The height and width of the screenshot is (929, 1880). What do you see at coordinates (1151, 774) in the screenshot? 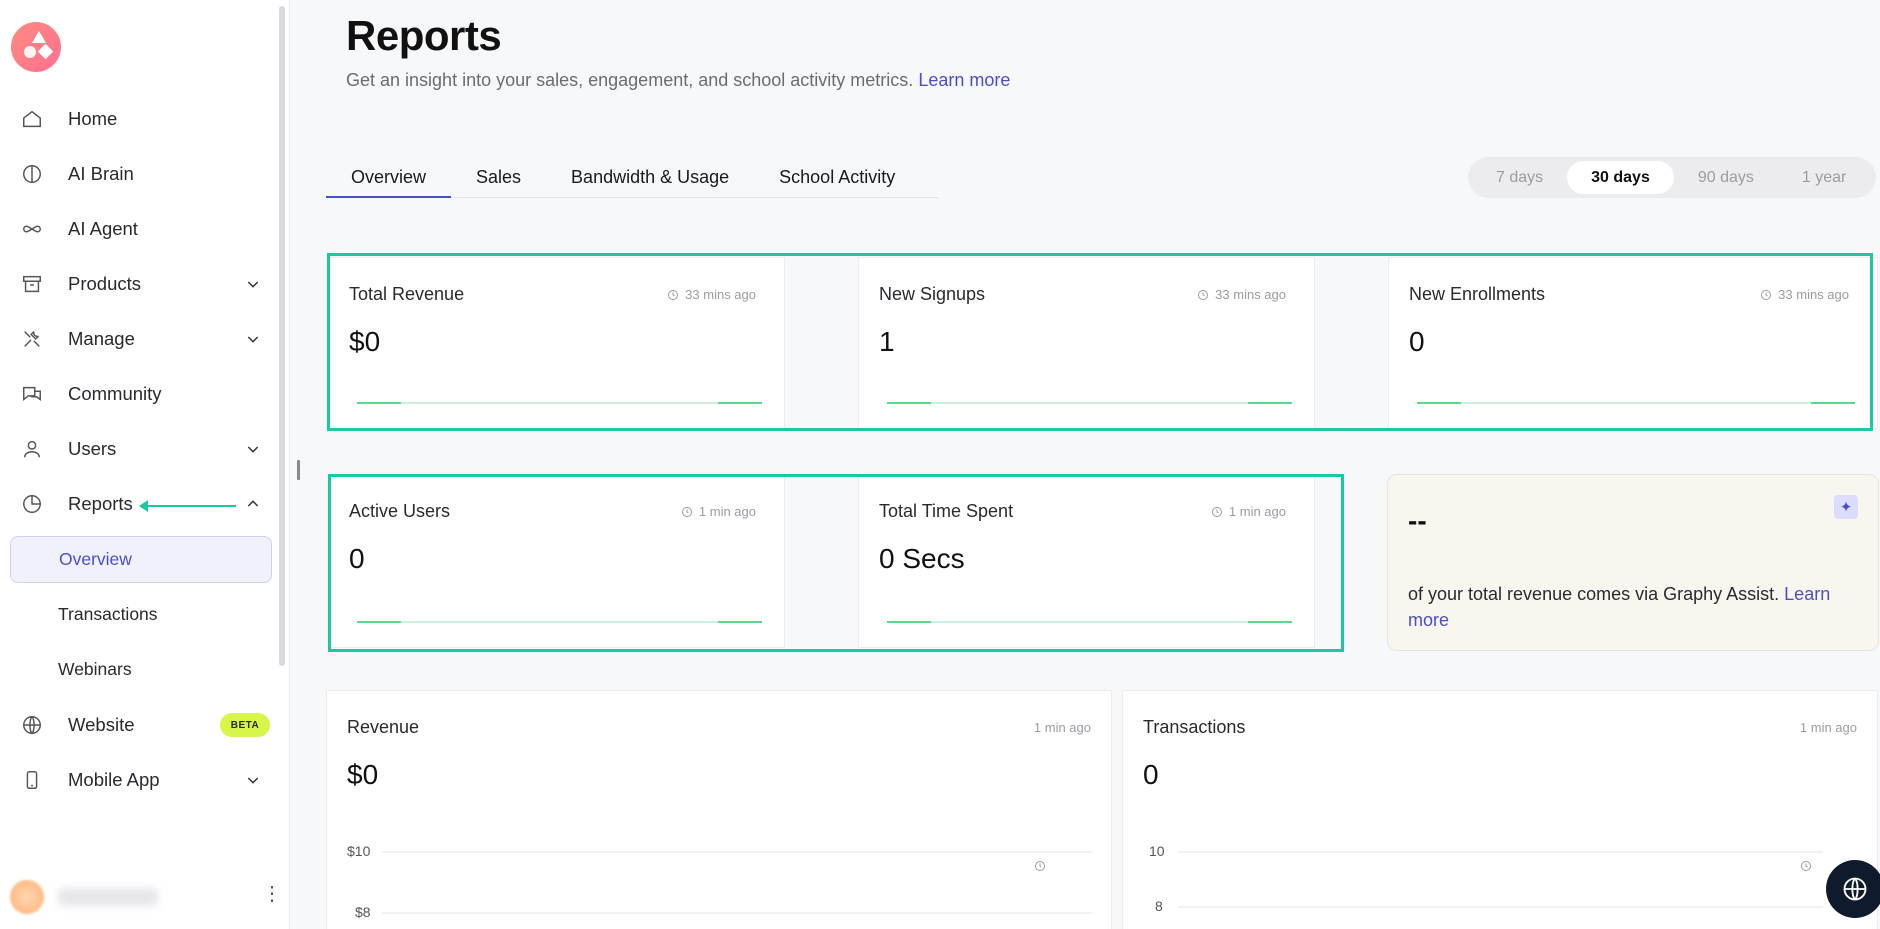
I see `chart-value: 0` at bounding box center [1151, 774].